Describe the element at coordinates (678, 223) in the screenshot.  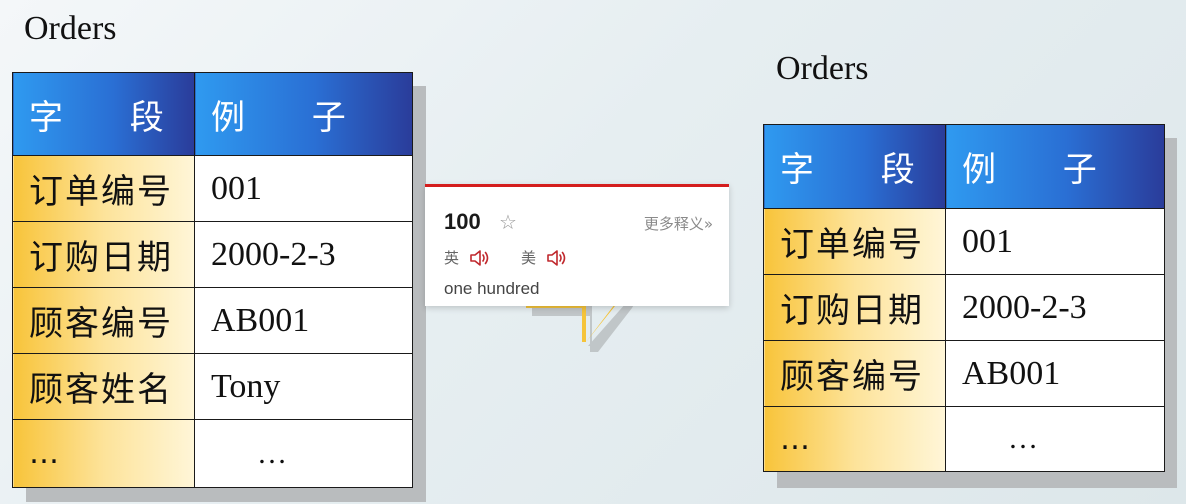
I see `more-definitions-link: 更多释义»` at that location.